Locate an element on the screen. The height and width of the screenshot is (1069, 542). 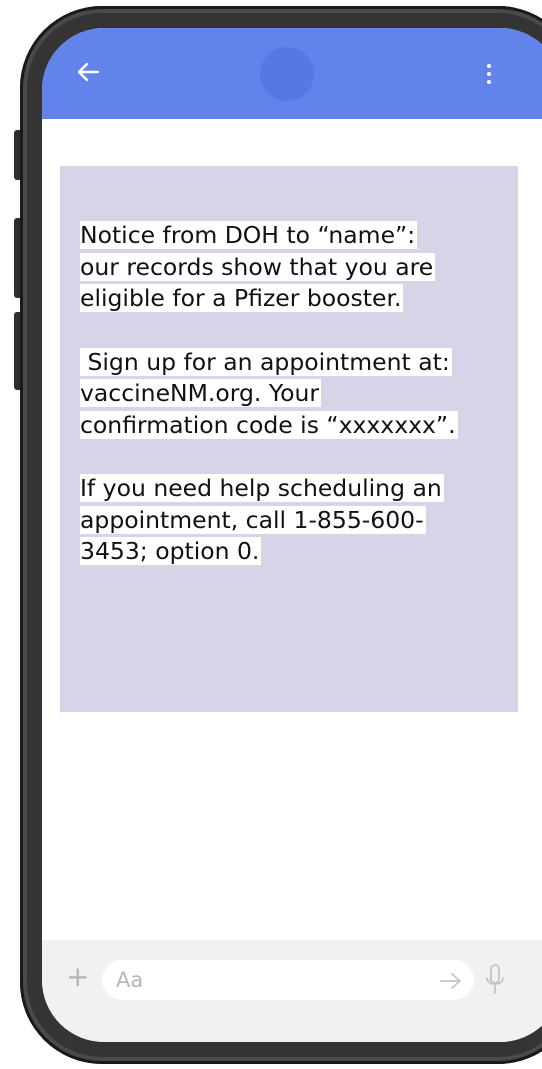
plus-icon: + is located at coordinates (77, 976).